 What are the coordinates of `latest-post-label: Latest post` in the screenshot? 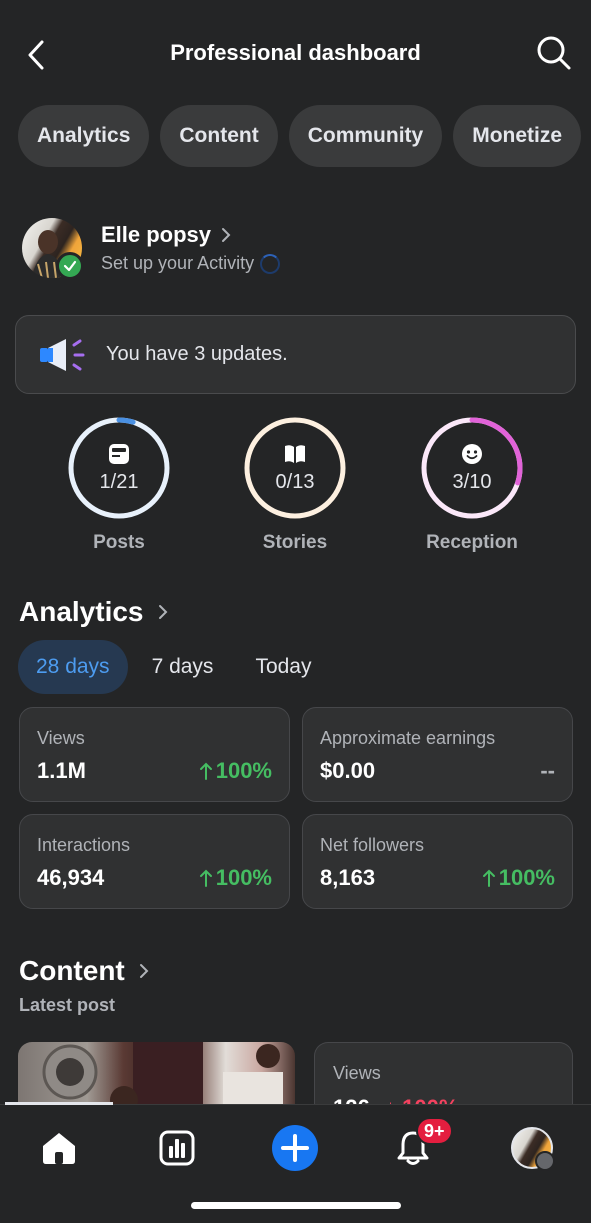 It's located at (67, 1005).